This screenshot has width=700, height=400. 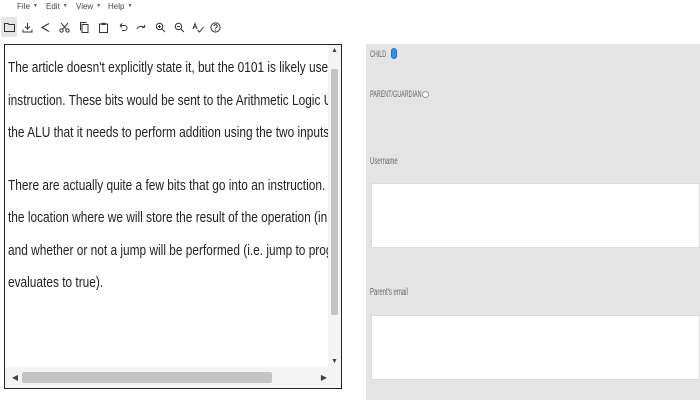 I want to click on scroll-right-arrow-icon: ▶, so click(x=324, y=377).